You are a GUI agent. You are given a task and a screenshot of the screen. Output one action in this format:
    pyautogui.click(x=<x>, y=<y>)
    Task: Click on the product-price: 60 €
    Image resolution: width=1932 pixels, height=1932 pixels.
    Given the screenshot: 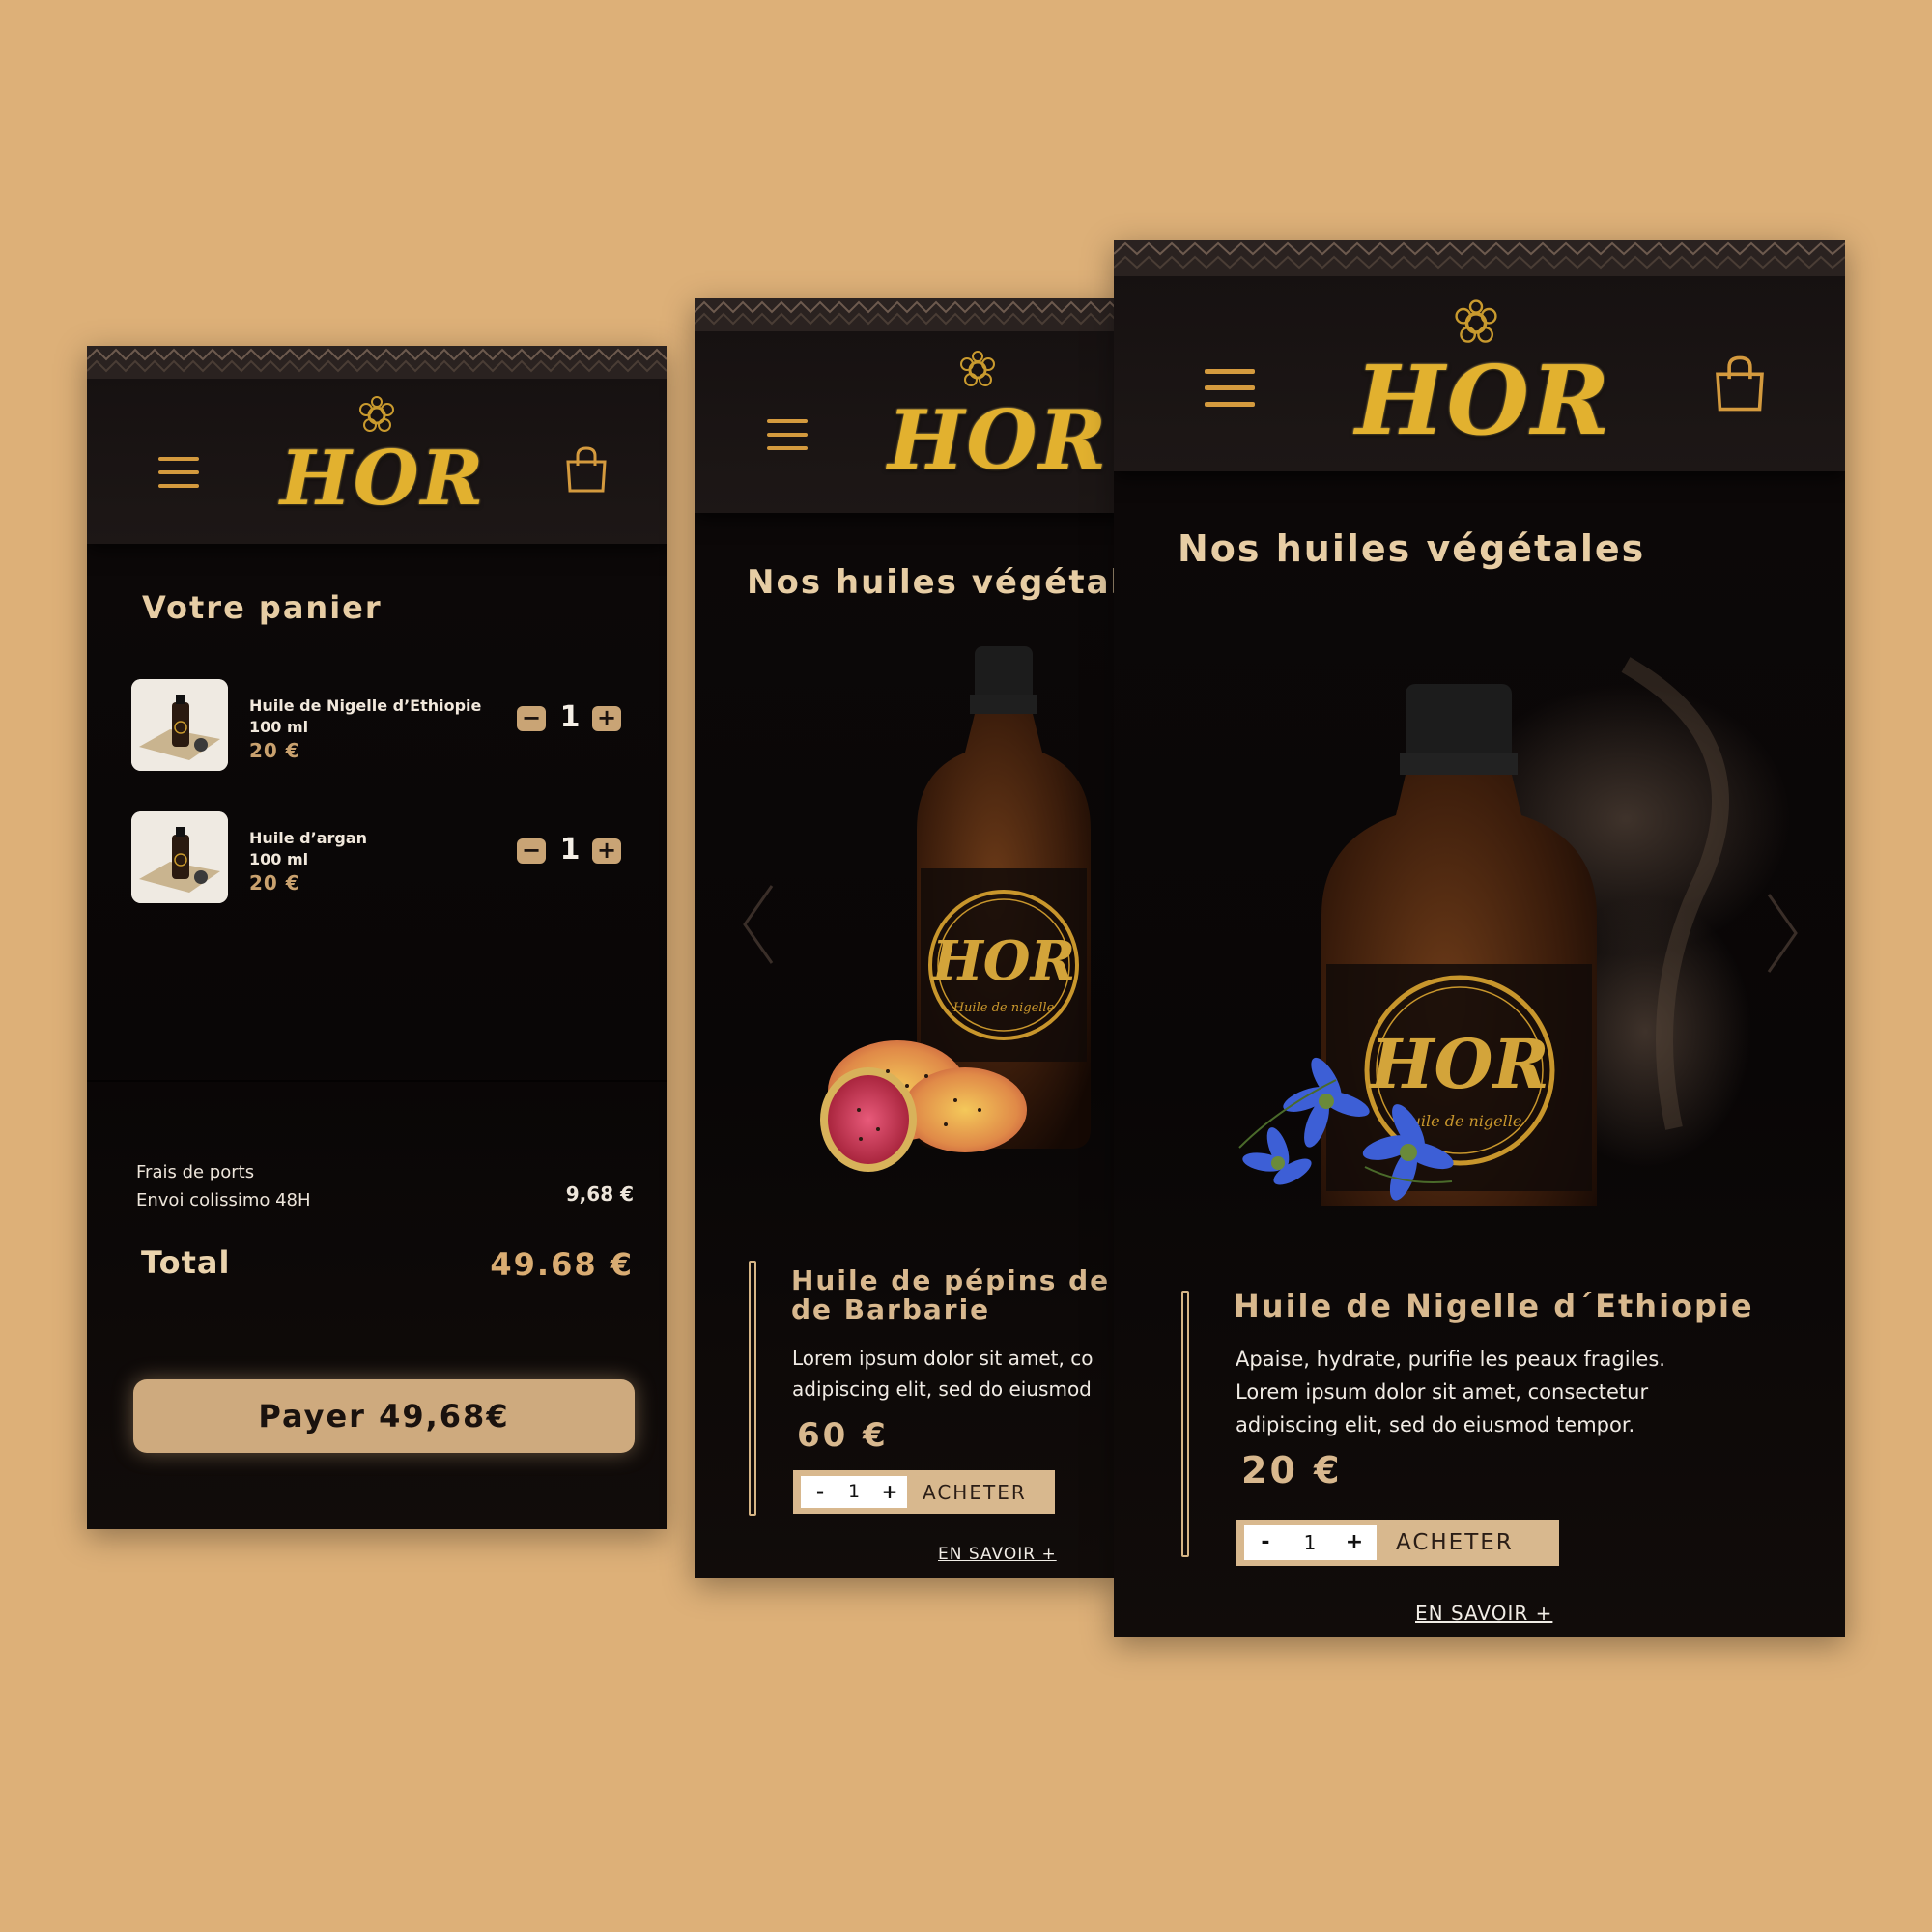 What is the action you would take?
    pyautogui.click(x=843, y=1435)
    